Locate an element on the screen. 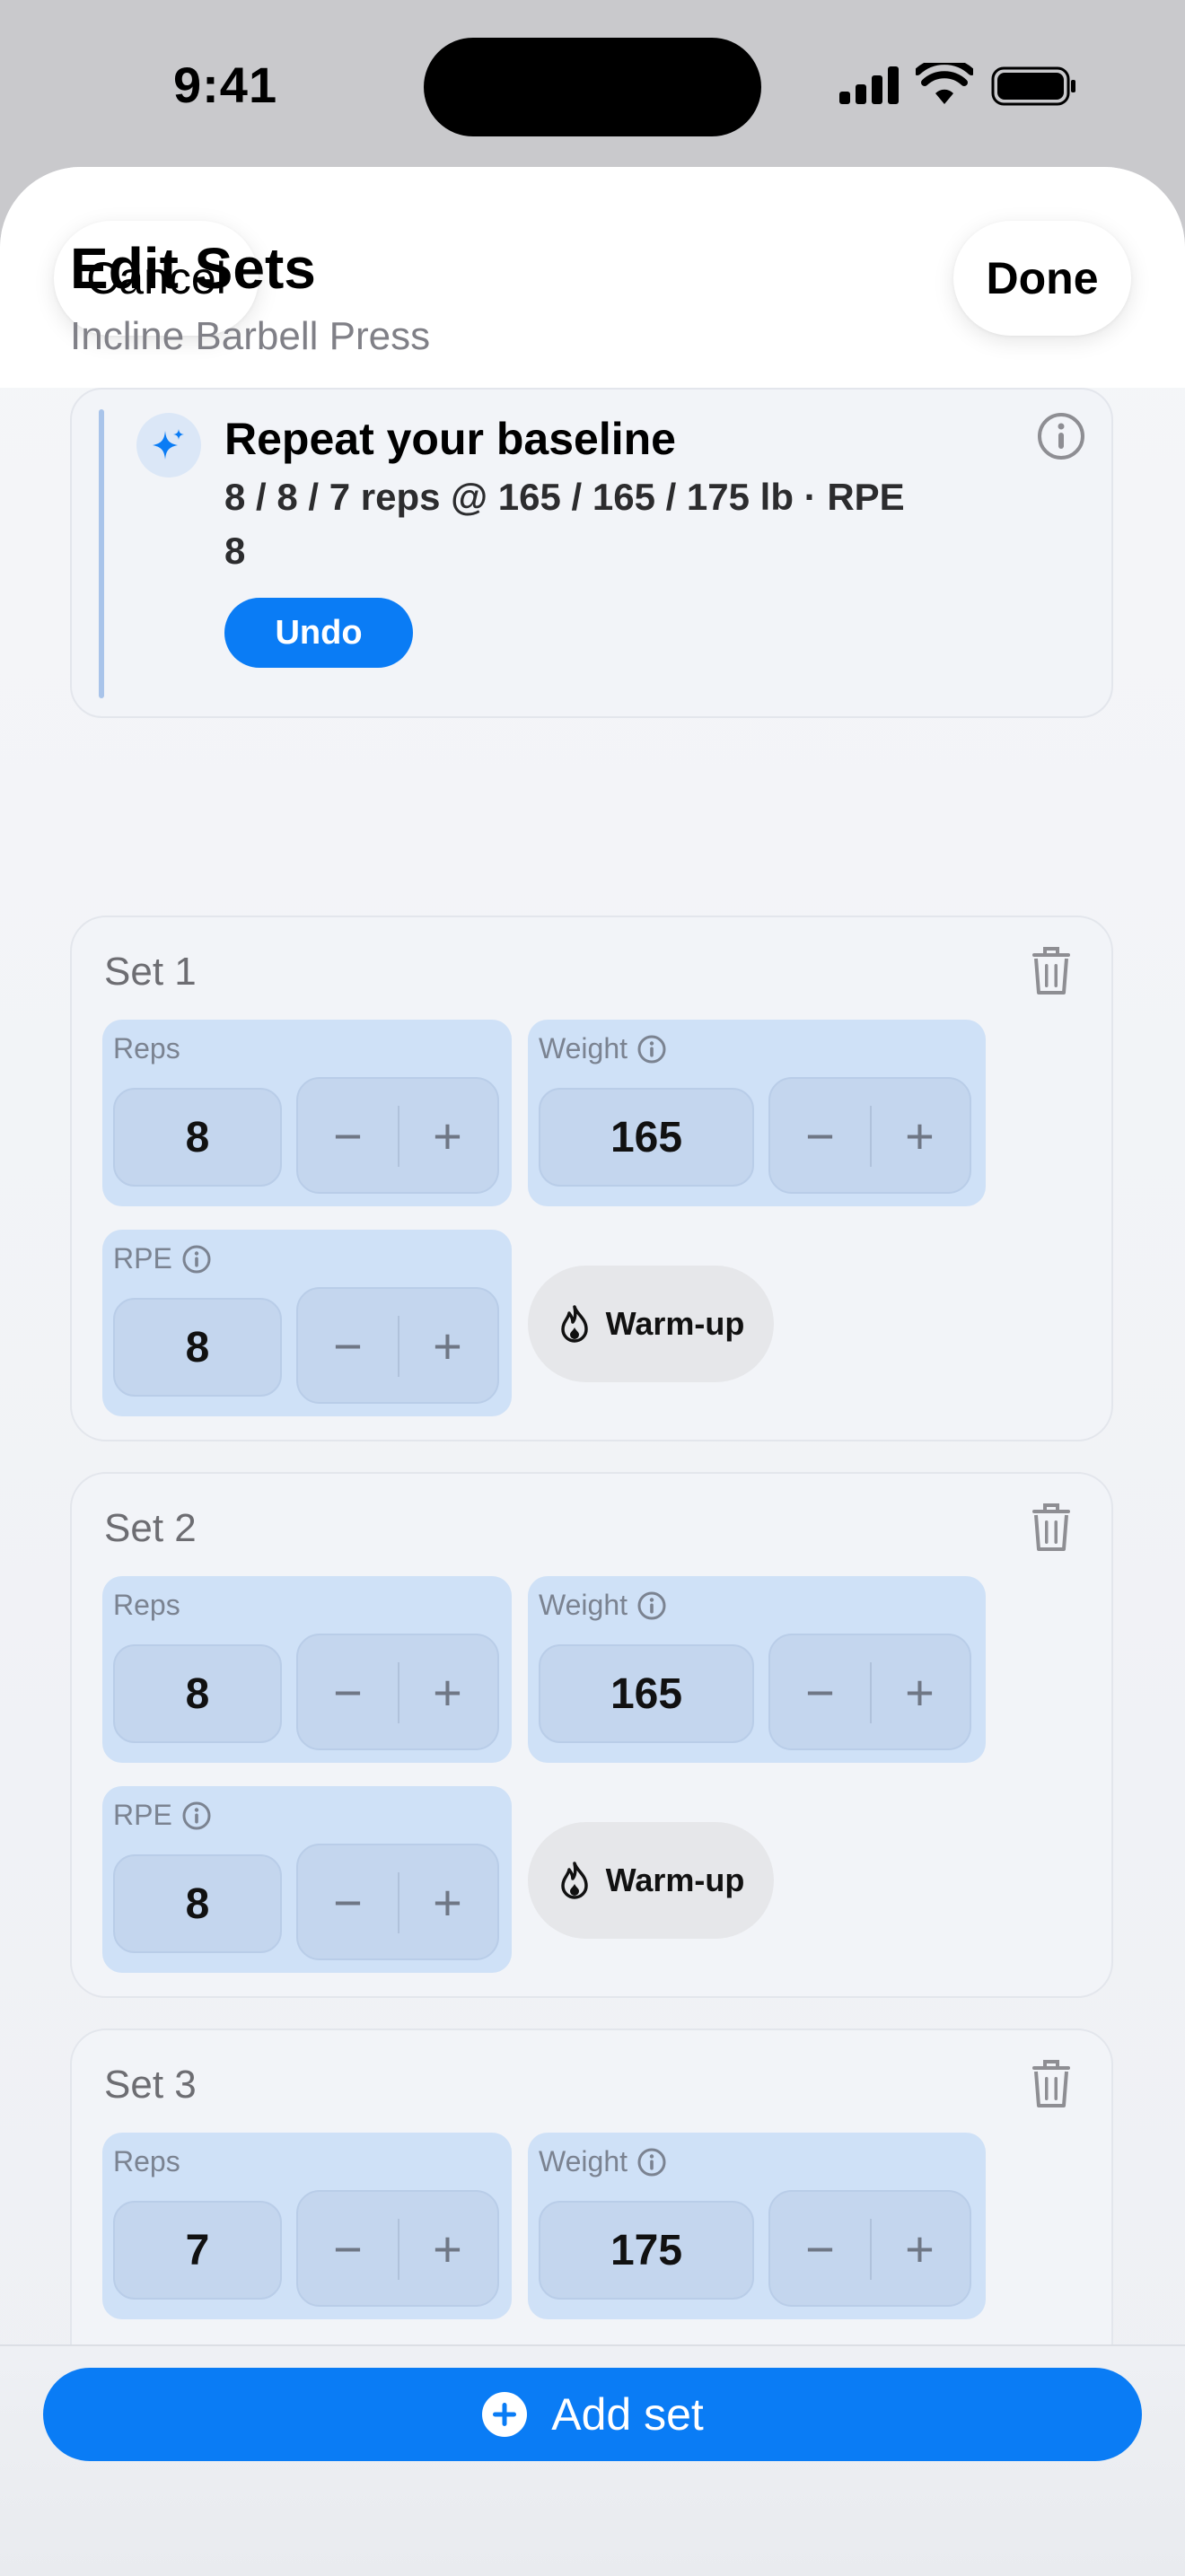 The height and width of the screenshot is (2576, 1185). add-set-button: Add set is located at coordinates (592, 2414).